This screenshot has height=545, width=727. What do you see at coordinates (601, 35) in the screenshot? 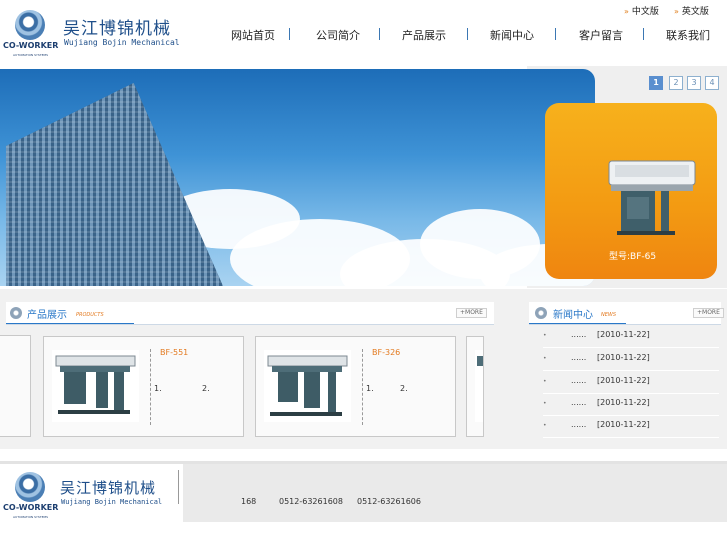
I see `nav-item-guestbook: 客户留言` at bounding box center [601, 35].